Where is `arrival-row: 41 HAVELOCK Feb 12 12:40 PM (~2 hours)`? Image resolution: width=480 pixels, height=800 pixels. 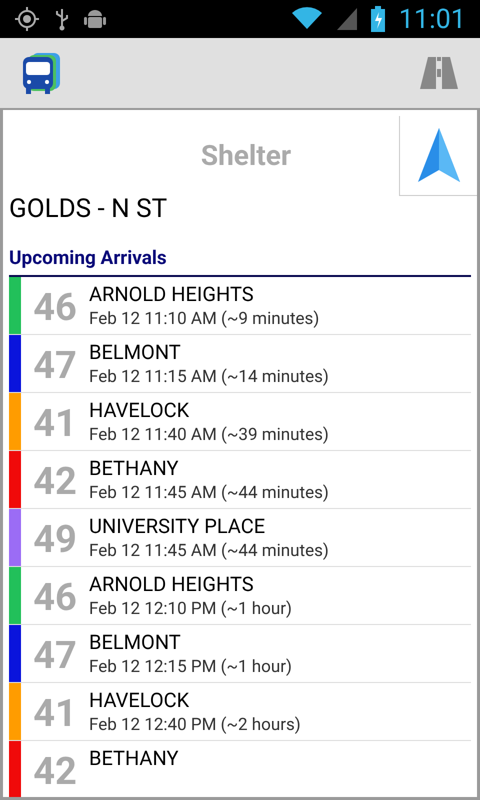 arrival-row: 41 HAVELOCK Feb 12 12:40 PM (~2 hours) is located at coordinates (240, 711).